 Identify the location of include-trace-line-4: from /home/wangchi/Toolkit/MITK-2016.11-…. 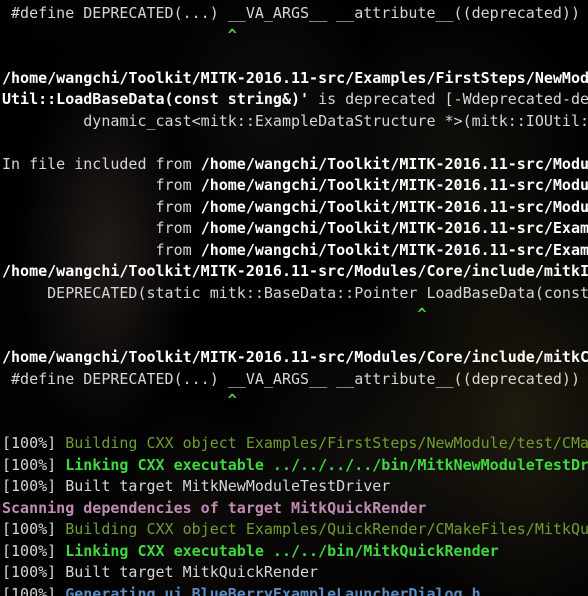
(295, 229).